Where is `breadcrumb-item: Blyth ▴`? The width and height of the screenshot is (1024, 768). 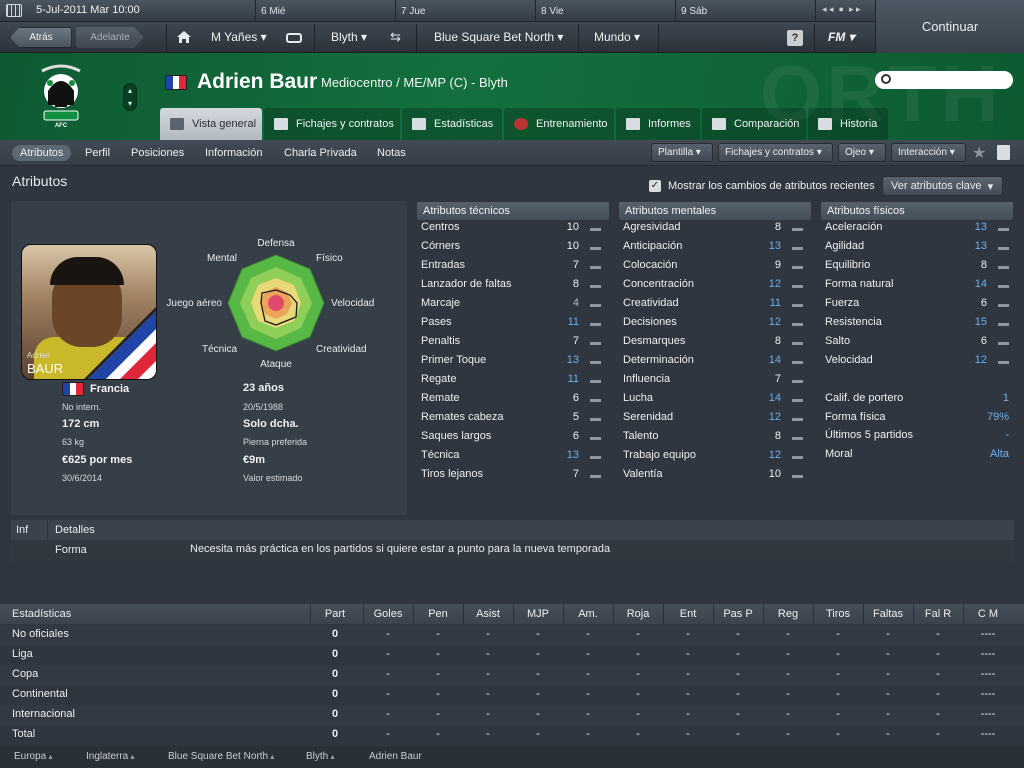
breadcrumb-item: Blyth ▴ is located at coordinates (320, 756).